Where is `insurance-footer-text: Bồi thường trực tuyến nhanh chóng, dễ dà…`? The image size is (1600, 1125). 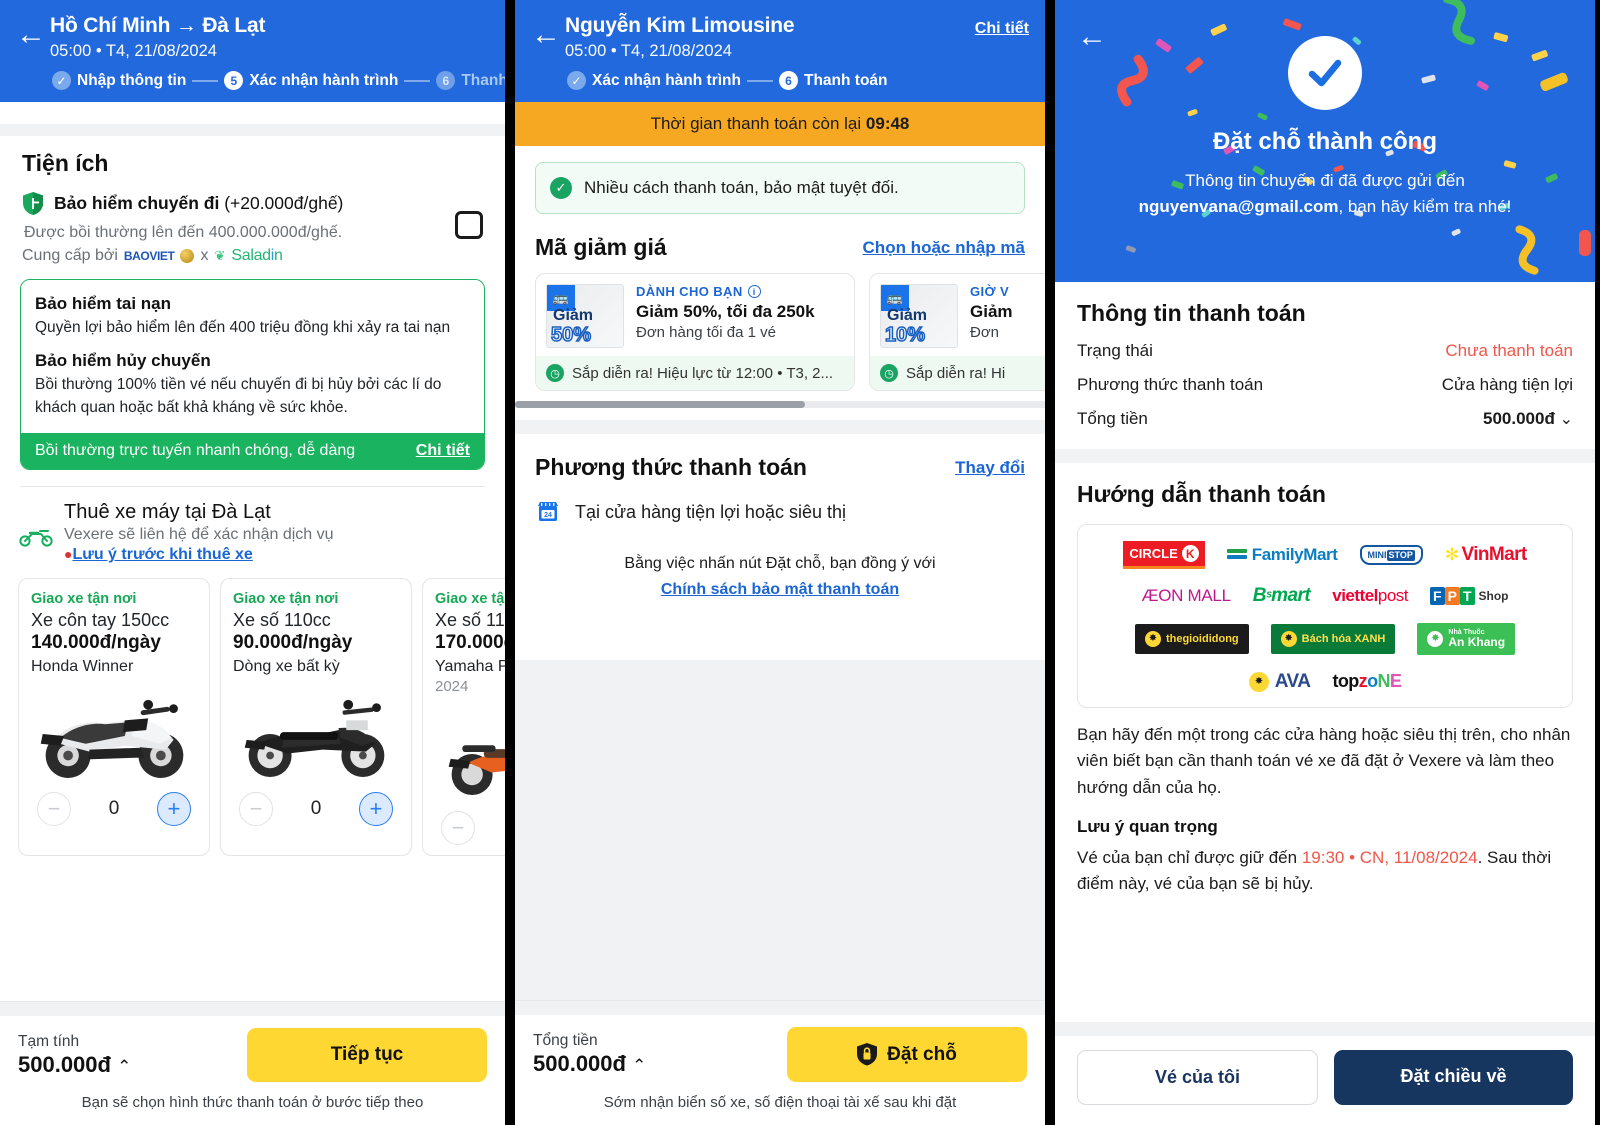 insurance-footer-text: Bồi thường trực tuyến nhanh chóng, dễ dà… is located at coordinates (195, 451).